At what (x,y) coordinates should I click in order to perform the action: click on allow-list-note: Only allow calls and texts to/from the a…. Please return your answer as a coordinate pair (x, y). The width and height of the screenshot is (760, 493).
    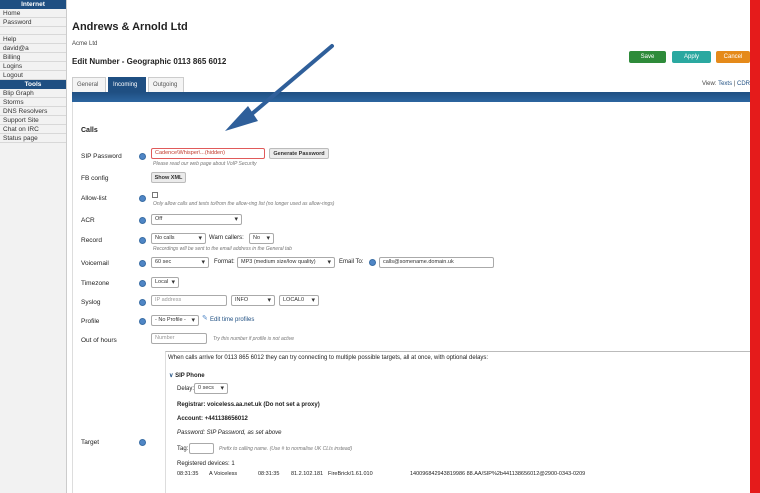
    Looking at the image, I should click on (244, 204).